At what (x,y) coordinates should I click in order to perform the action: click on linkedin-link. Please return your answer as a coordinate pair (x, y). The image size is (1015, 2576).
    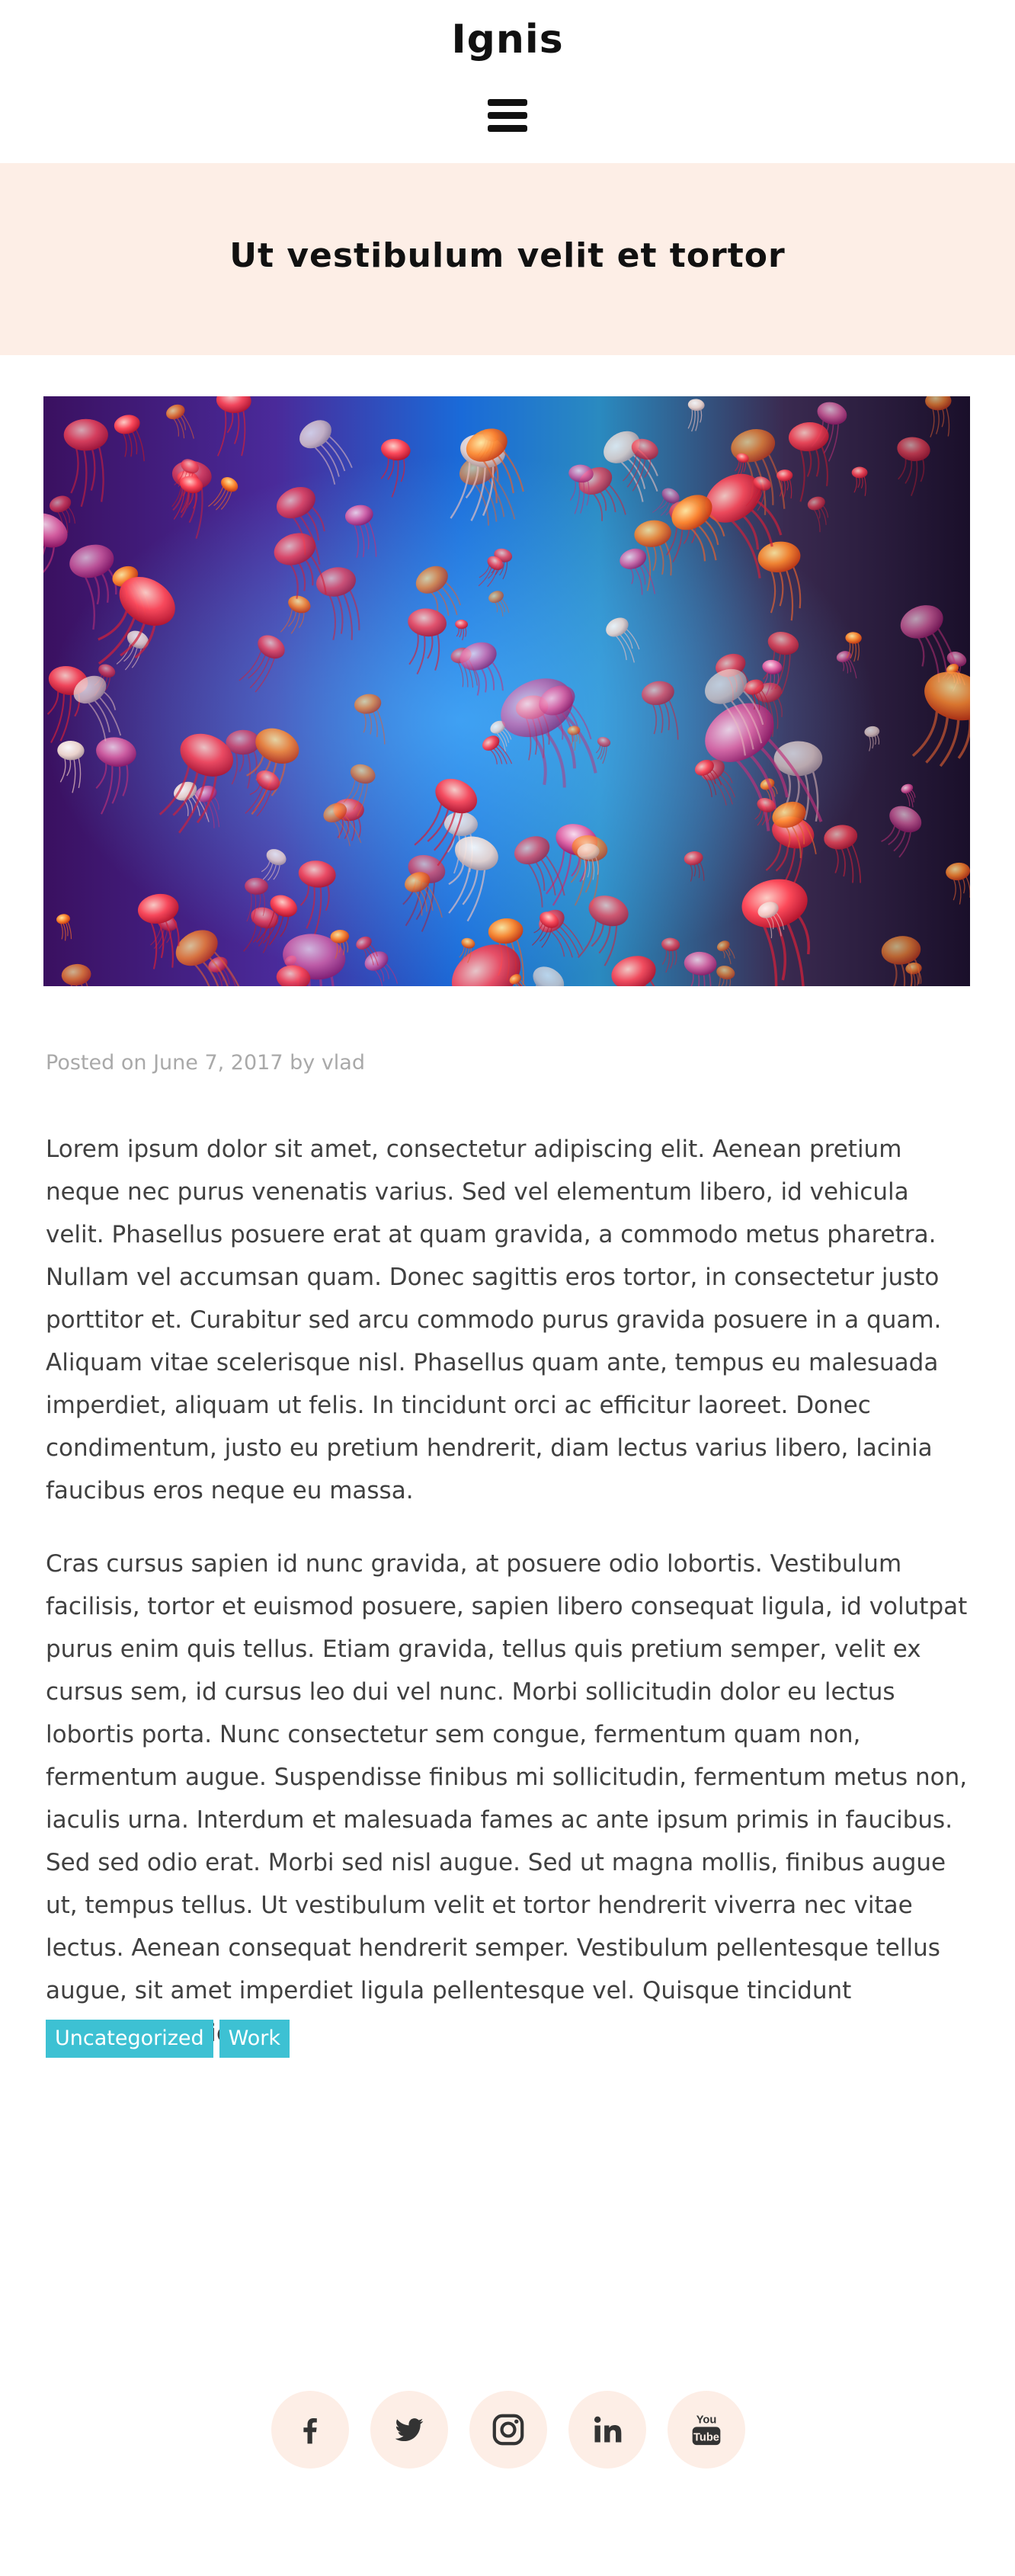
    Looking at the image, I should click on (607, 2430).